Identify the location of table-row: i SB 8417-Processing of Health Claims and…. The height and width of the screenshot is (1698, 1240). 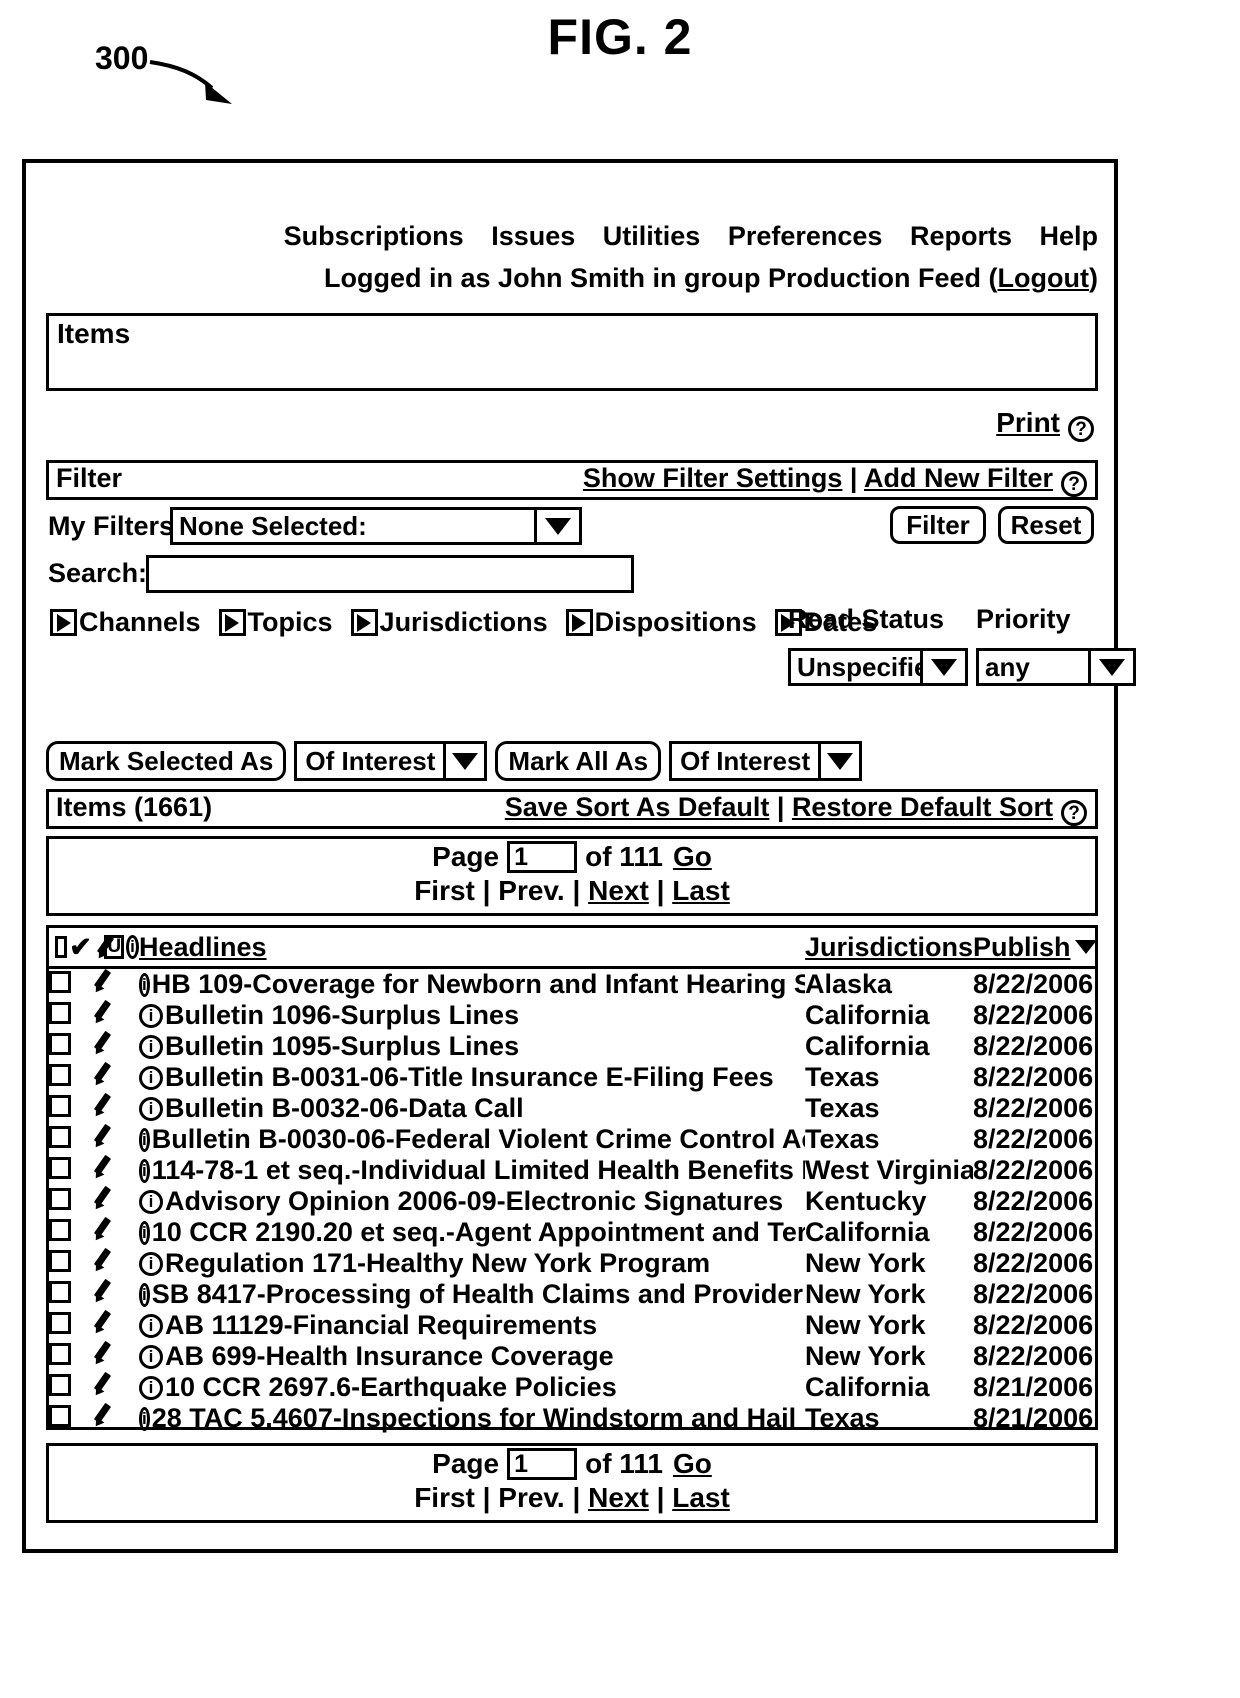
(573, 1294).